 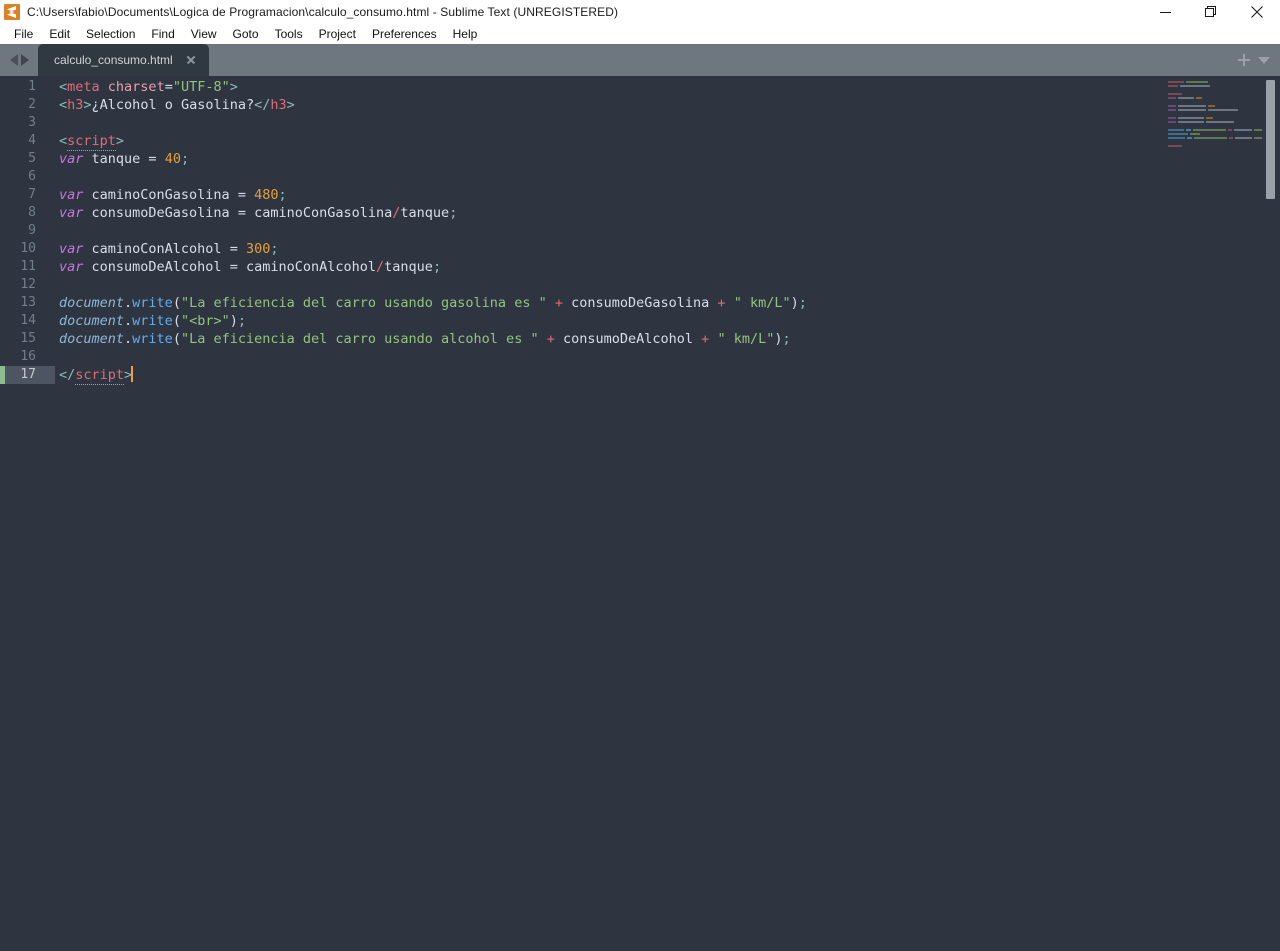 I want to click on menu-item-tools: Tools, so click(x=289, y=34).